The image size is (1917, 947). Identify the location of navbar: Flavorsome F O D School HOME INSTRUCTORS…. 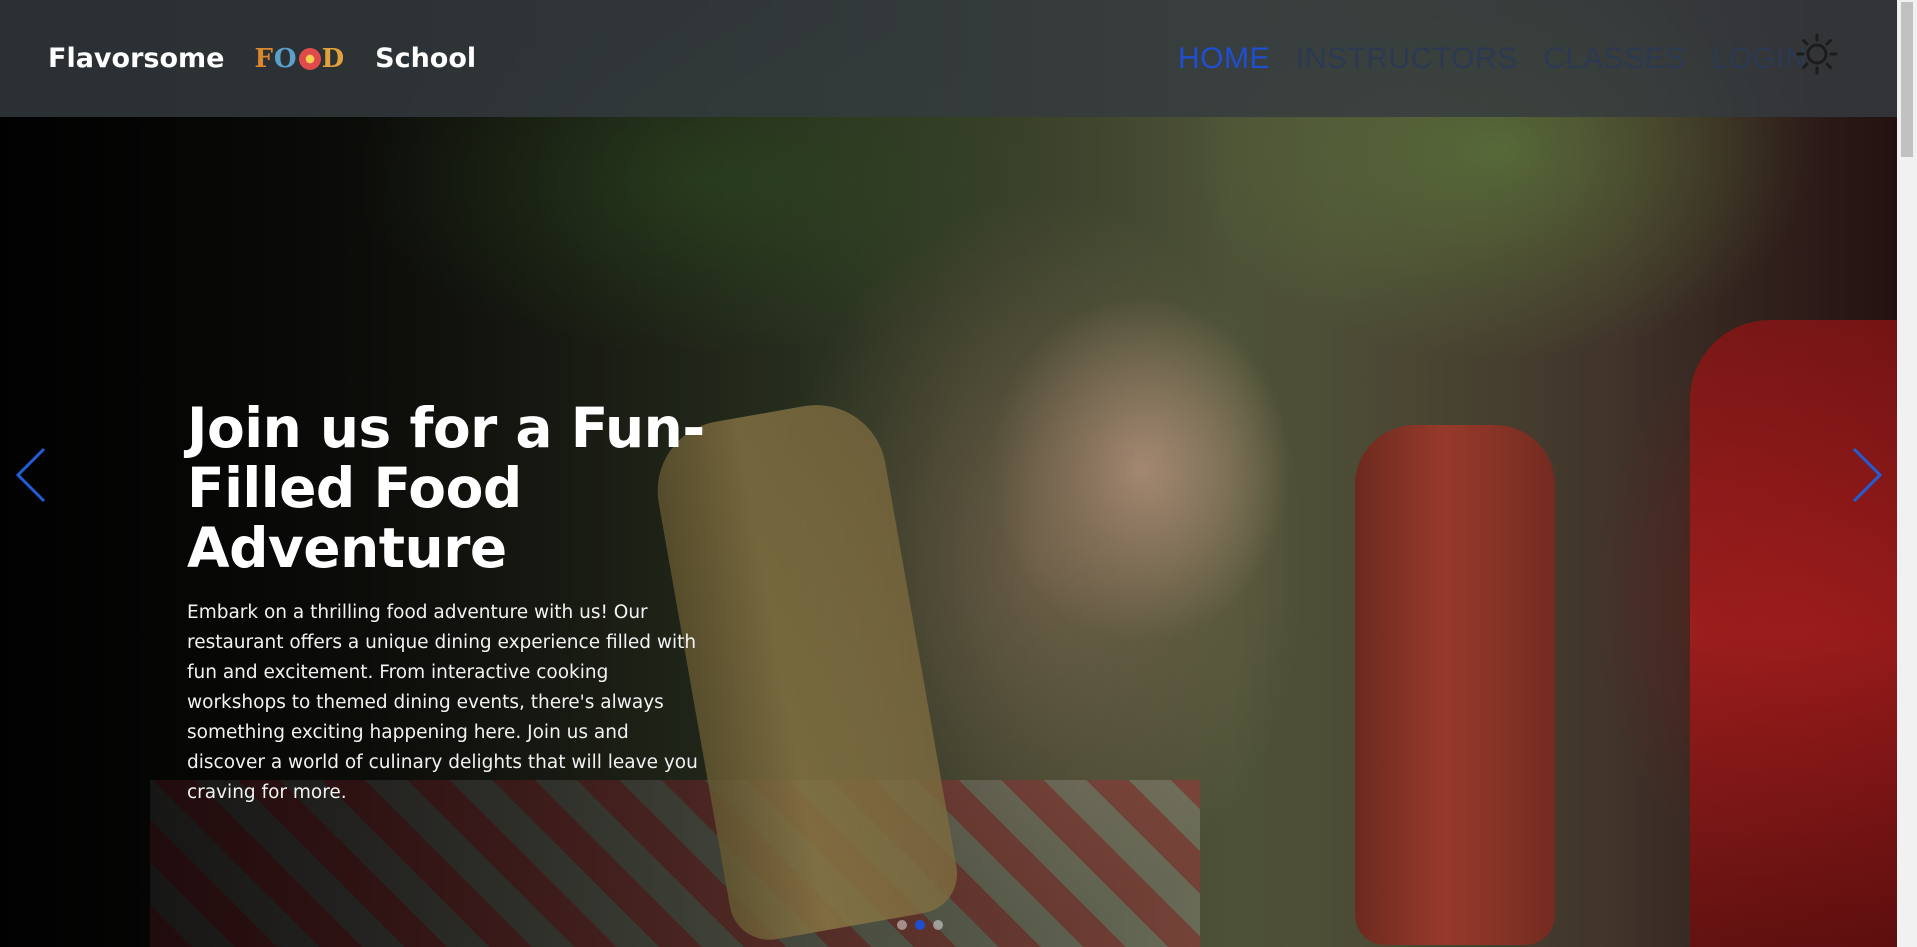
(948, 58).